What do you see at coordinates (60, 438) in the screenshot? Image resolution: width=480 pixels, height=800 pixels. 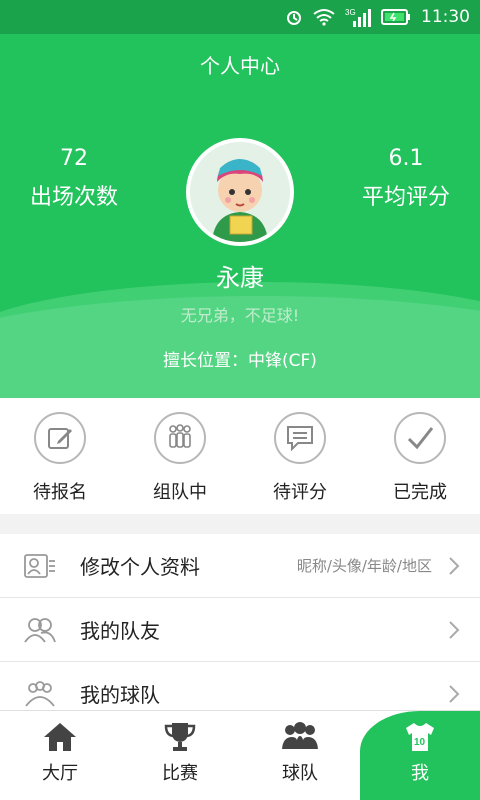 I see `edit-icon` at bounding box center [60, 438].